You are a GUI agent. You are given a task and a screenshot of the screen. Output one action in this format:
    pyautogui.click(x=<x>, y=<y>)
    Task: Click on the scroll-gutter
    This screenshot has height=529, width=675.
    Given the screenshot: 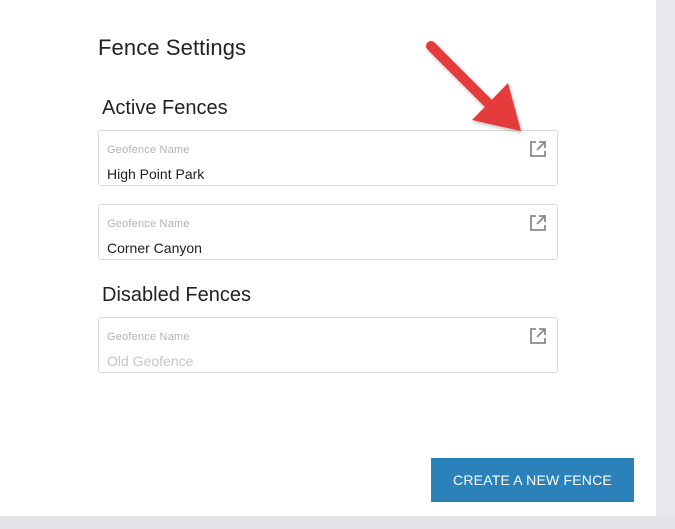 What is the action you would take?
    pyautogui.click(x=665, y=258)
    